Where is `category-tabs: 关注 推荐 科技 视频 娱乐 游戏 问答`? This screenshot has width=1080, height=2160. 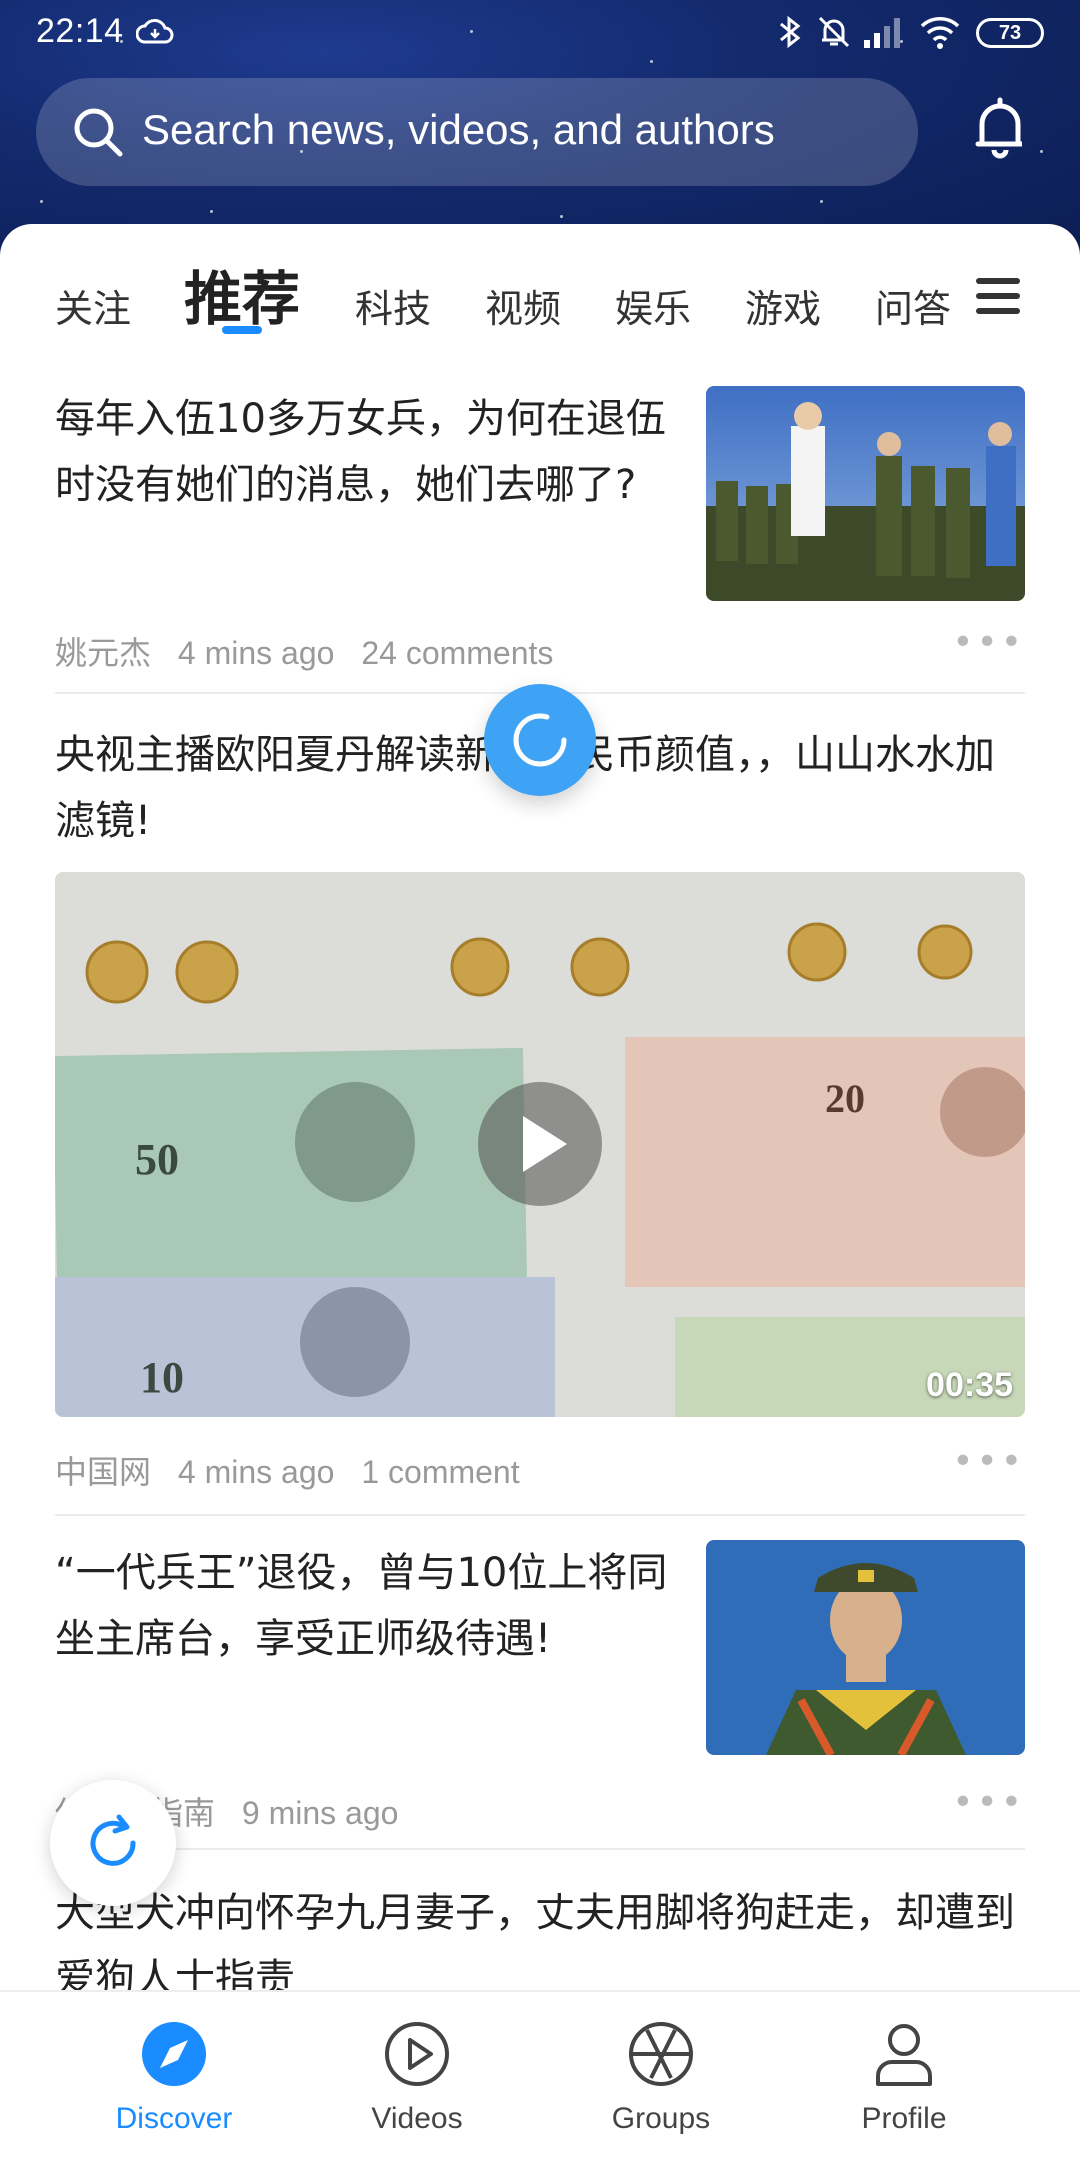
category-tabs: 关注 推荐 科技 视频 娱乐 游戏 问答 is located at coordinates (540, 289).